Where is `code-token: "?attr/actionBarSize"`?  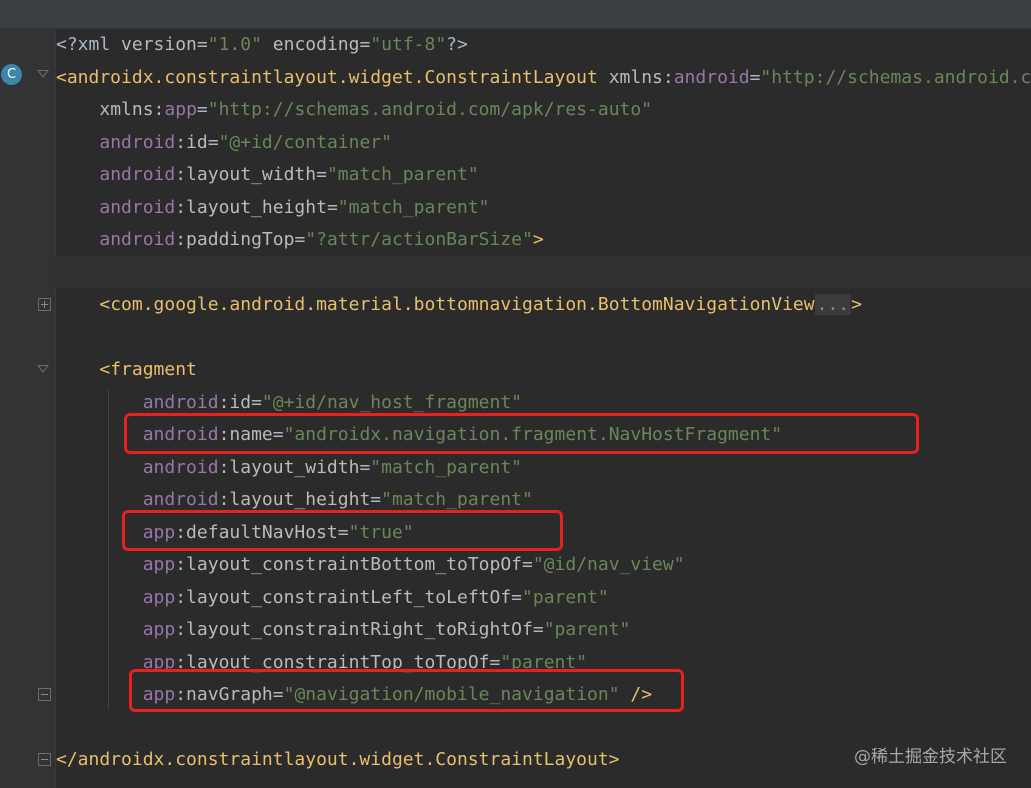 code-token: "?attr/actionBarSize" is located at coordinates (419, 239).